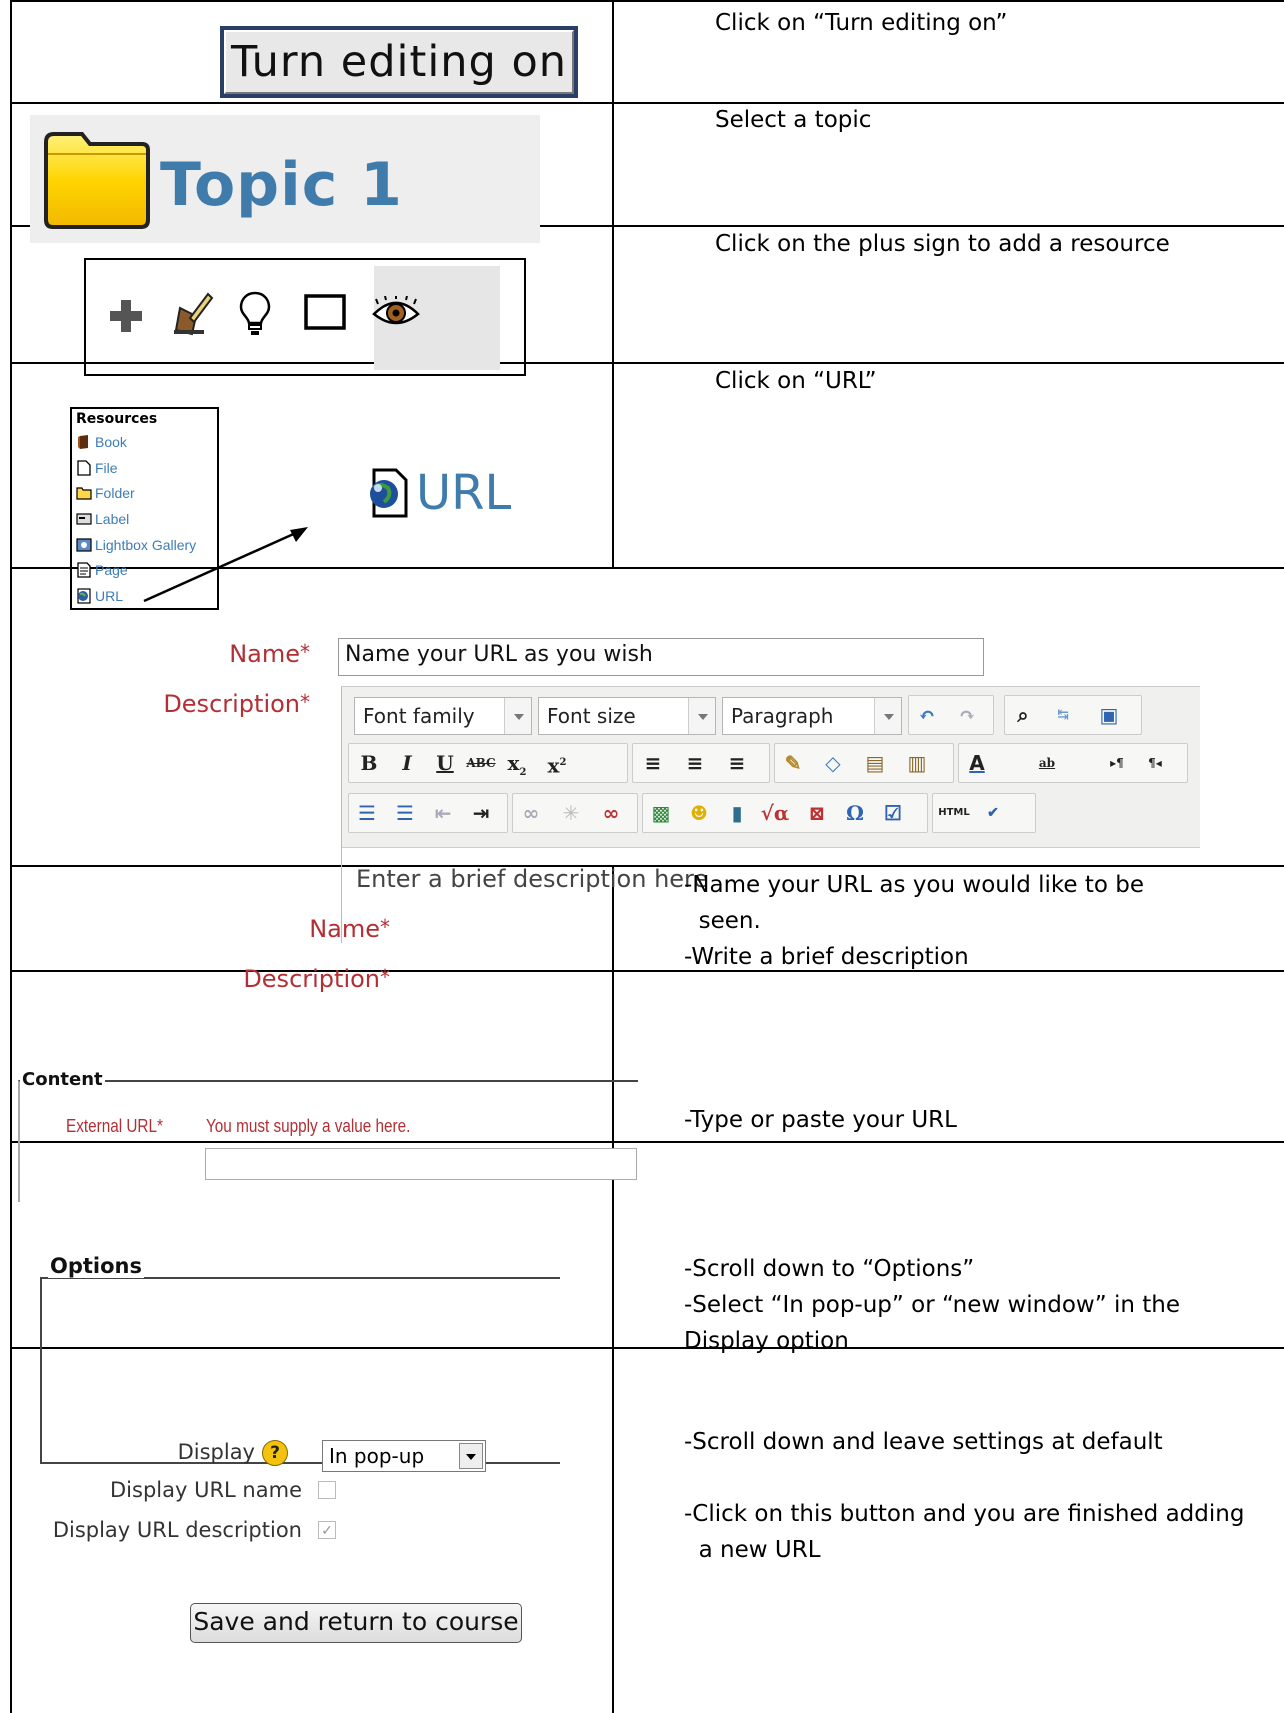 The height and width of the screenshot is (1713, 1284). What do you see at coordinates (325, 312) in the screenshot?
I see `square-icon` at bounding box center [325, 312].